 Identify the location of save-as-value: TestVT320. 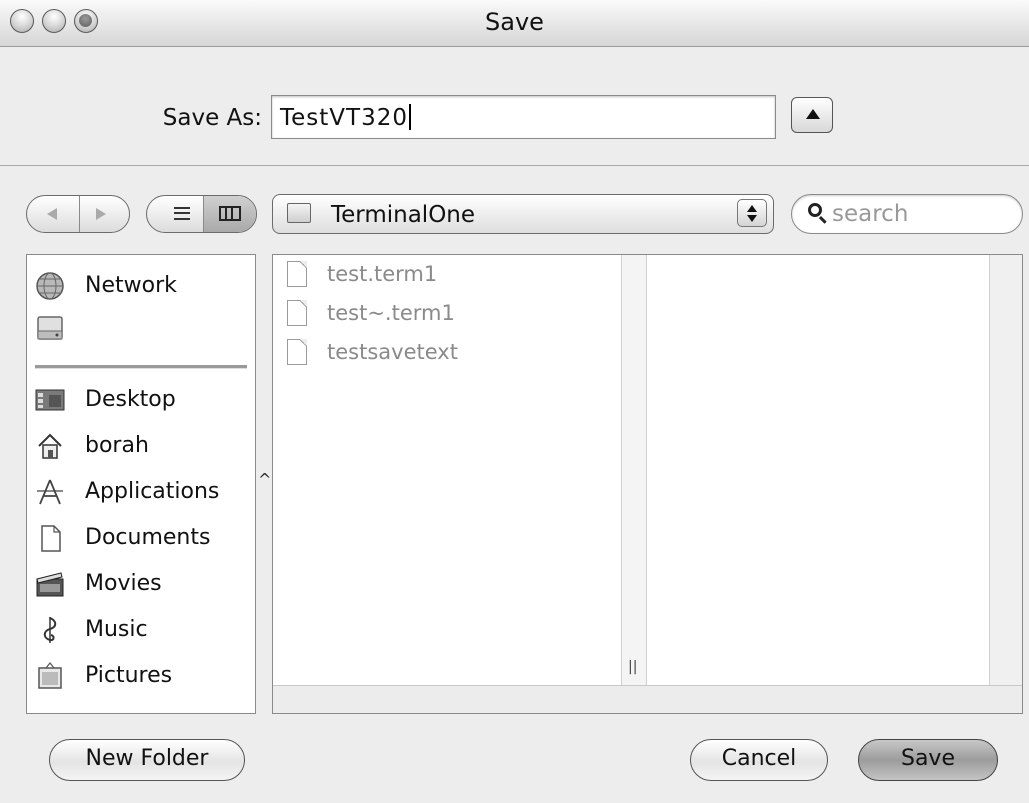
(344, 118).